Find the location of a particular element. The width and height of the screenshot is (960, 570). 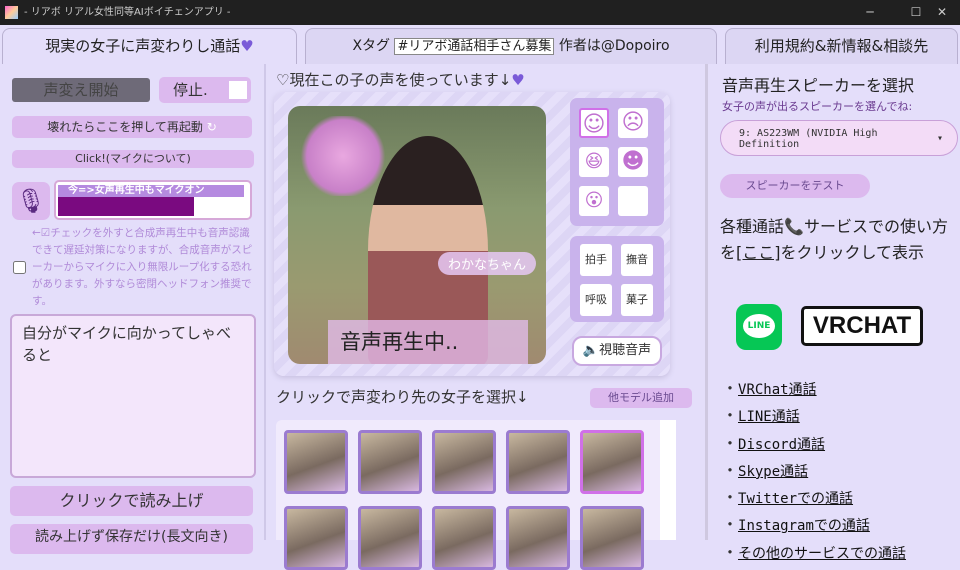

vrchat-logo: VRCHAT is located at coordinates (862, 326).